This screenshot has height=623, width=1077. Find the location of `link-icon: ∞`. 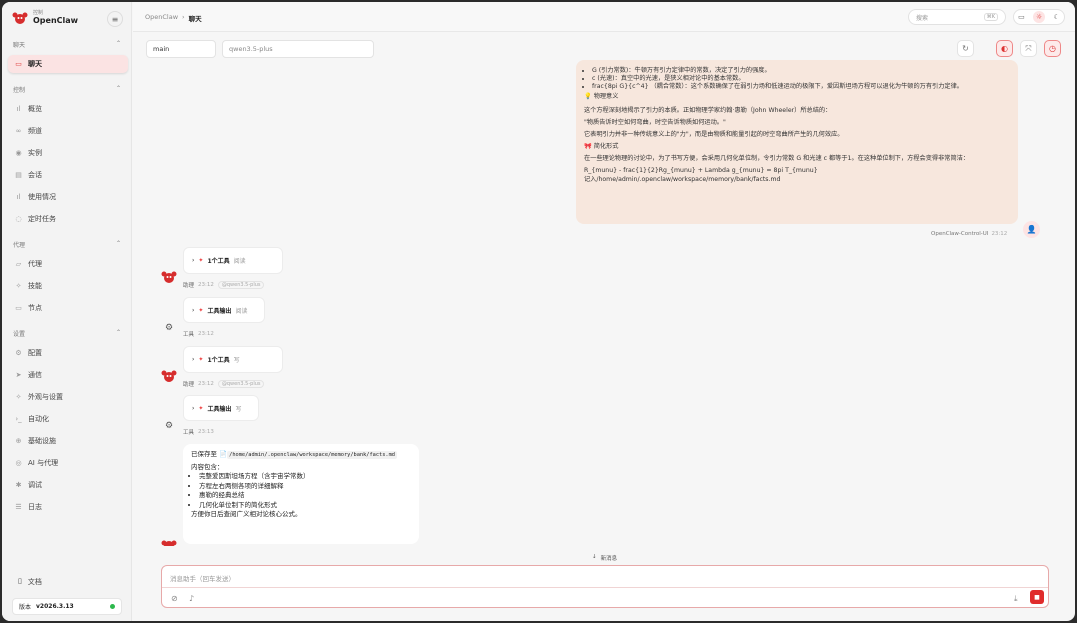

link-icon: ∞ is located at coordinates (18, 131).